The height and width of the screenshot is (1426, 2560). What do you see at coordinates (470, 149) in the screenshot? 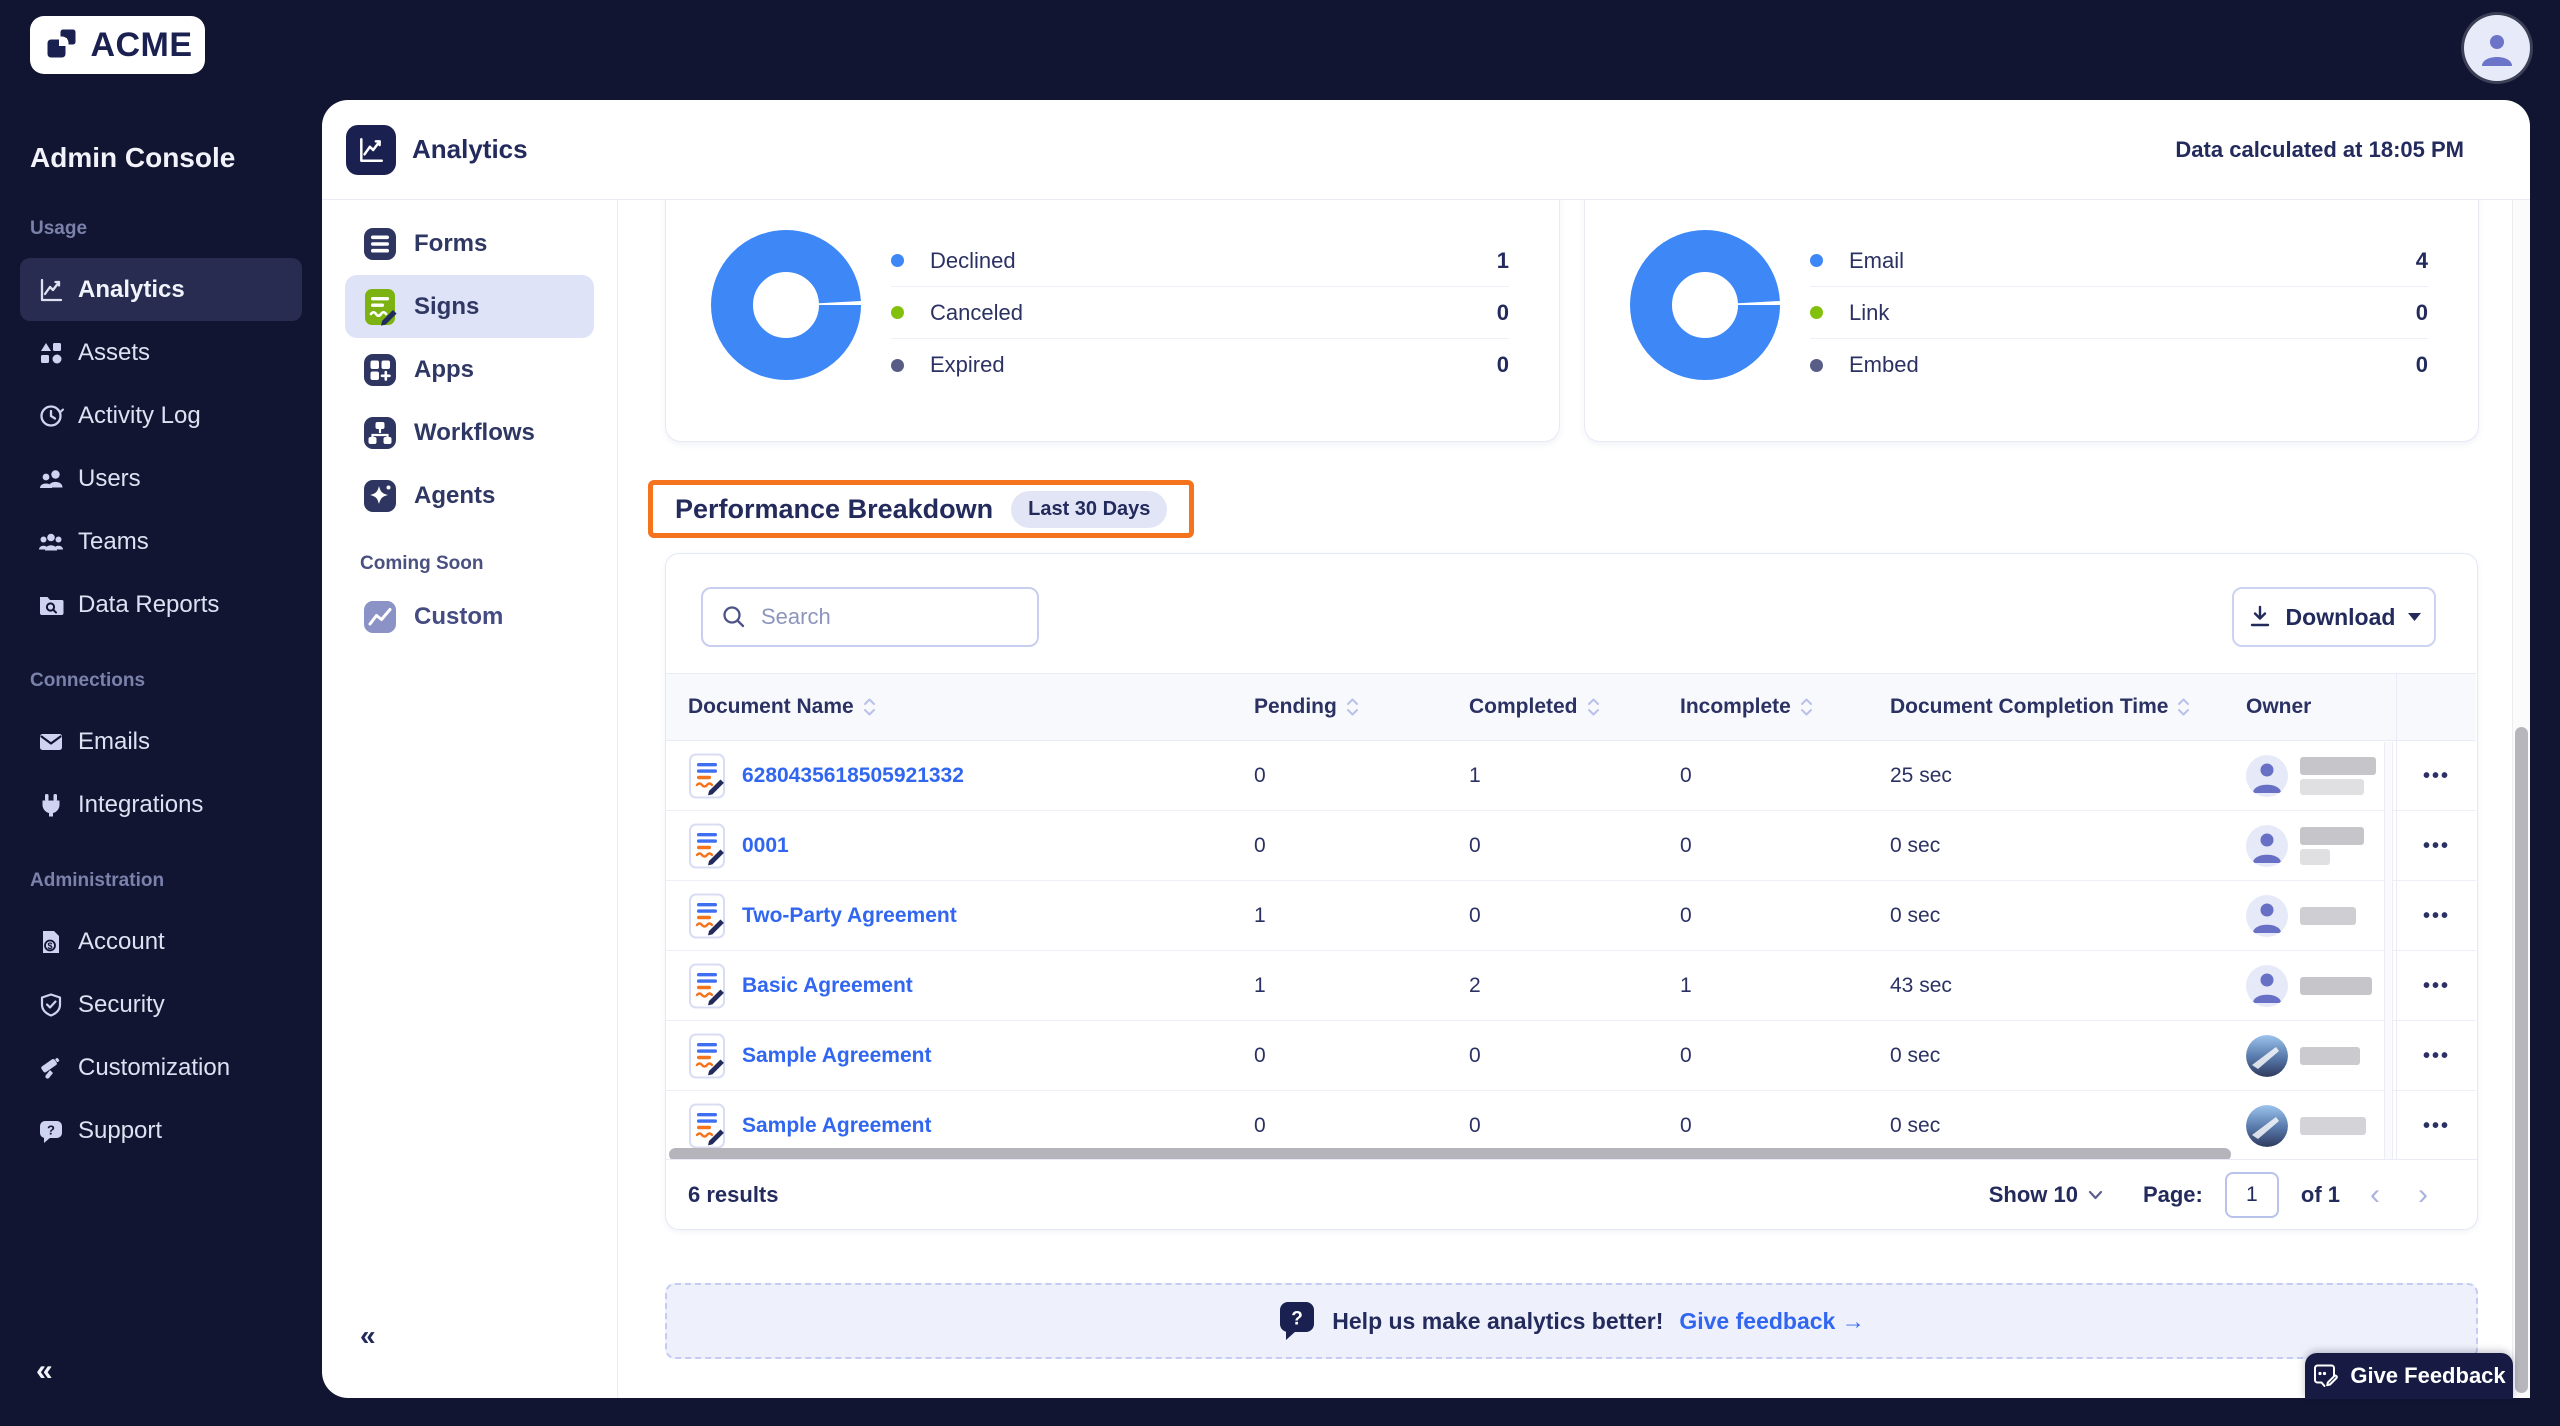
I see `page-title: Analytics` at bounding box center [470, 149].